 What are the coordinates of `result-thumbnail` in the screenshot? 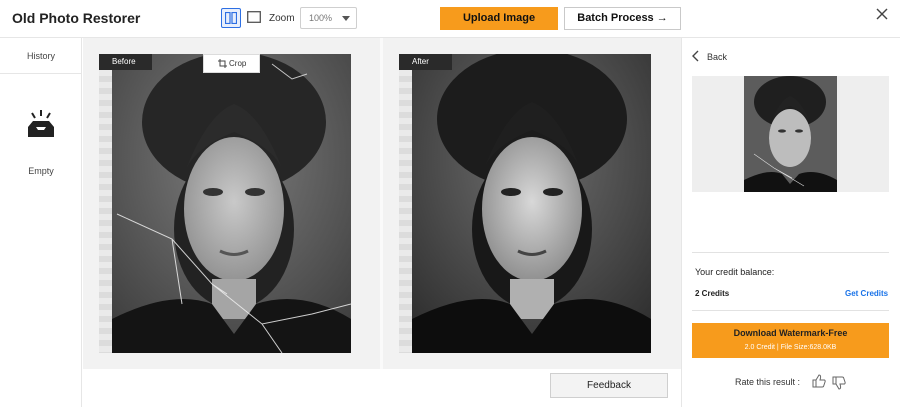 It's located at (790, 134).